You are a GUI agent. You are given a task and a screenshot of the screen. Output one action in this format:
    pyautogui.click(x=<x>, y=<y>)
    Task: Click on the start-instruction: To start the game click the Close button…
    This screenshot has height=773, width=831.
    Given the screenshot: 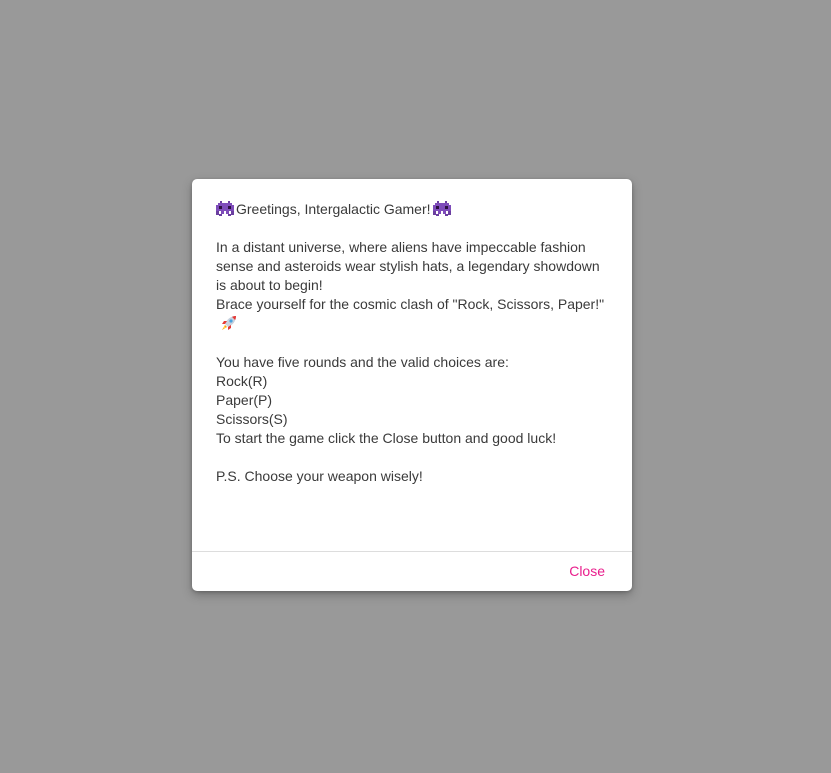 What is the action you would take?
    pyautogui.click(x=386, y=438)
    